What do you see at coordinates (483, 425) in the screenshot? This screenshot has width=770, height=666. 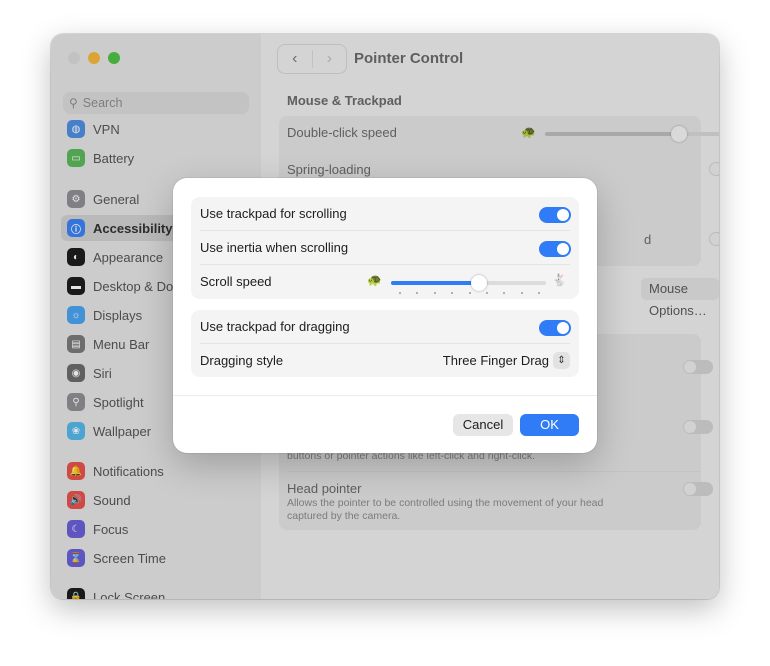 I see `cancel-button: Cancel` at bounding box center [483, 425].